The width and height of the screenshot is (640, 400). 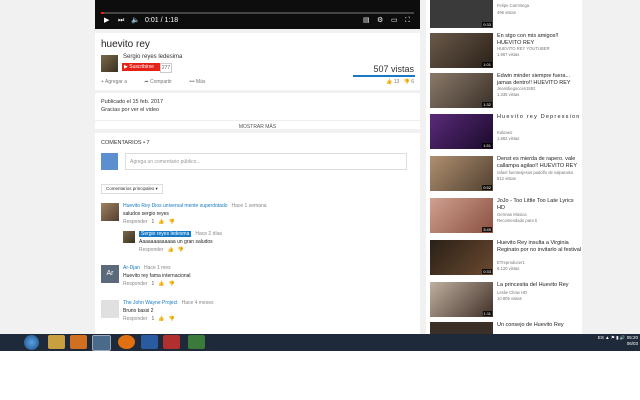 I want to click on video-title: Un consejo de Huevito Rey, so click(x=539, y=325).